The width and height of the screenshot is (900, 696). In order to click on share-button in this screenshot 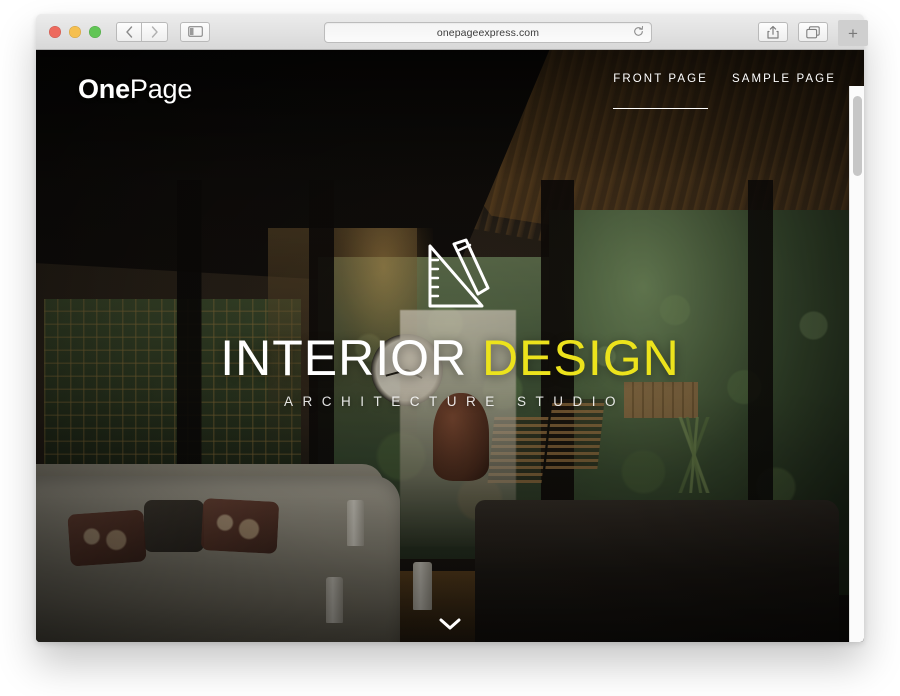, I will do `click(773, 32)`.